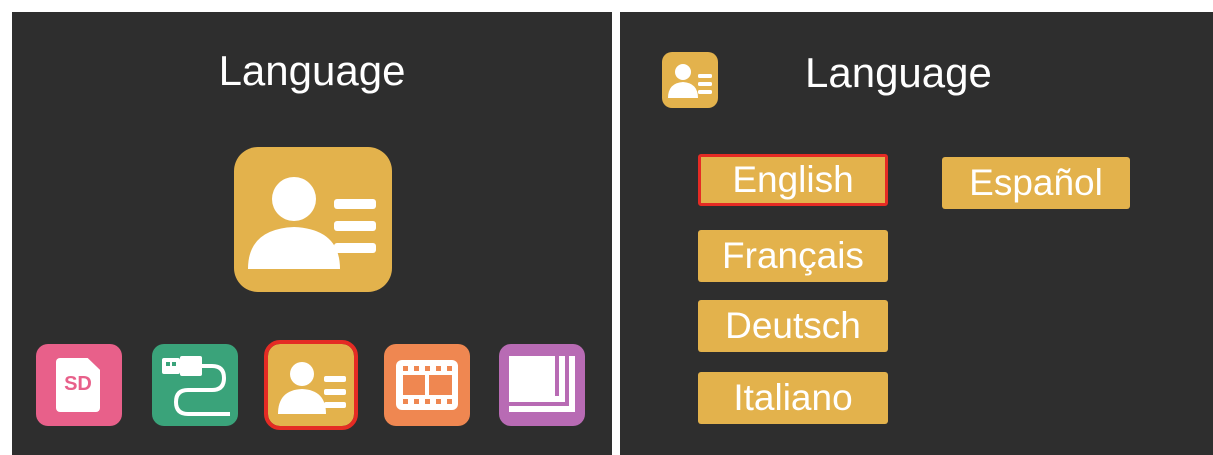 The width and height of the screenshot is (1213, 455). I want to click on usb-mode-button, so click(195, 385).